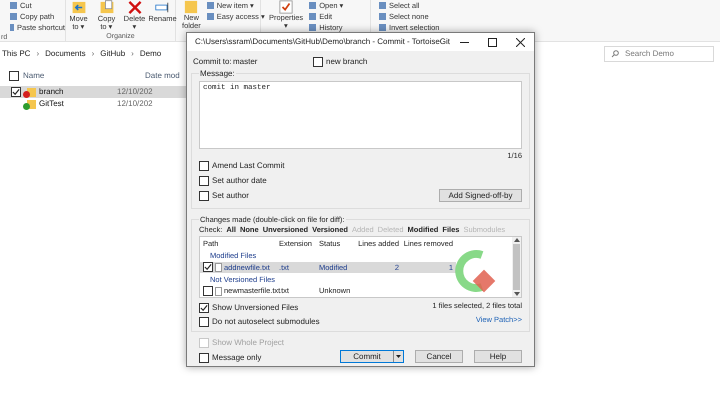 The width and height of the screenshot is (720, 404). I want to click on field-label: Commit to:, so click(213, 62).